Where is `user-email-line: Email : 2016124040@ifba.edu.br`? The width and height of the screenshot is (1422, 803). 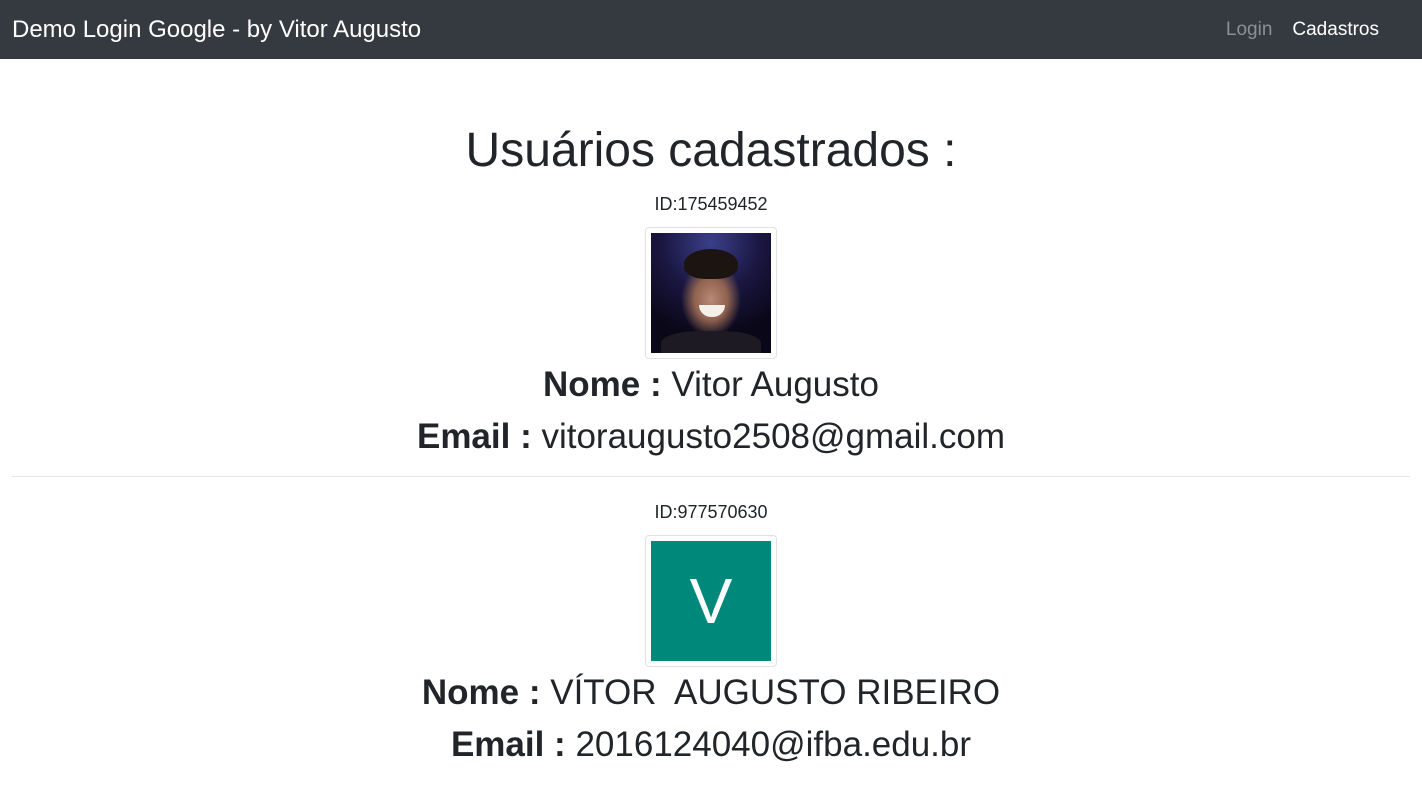 user-email-line: Email : 2016124040@ifba.edu.br is located at coordinates (711, 745).